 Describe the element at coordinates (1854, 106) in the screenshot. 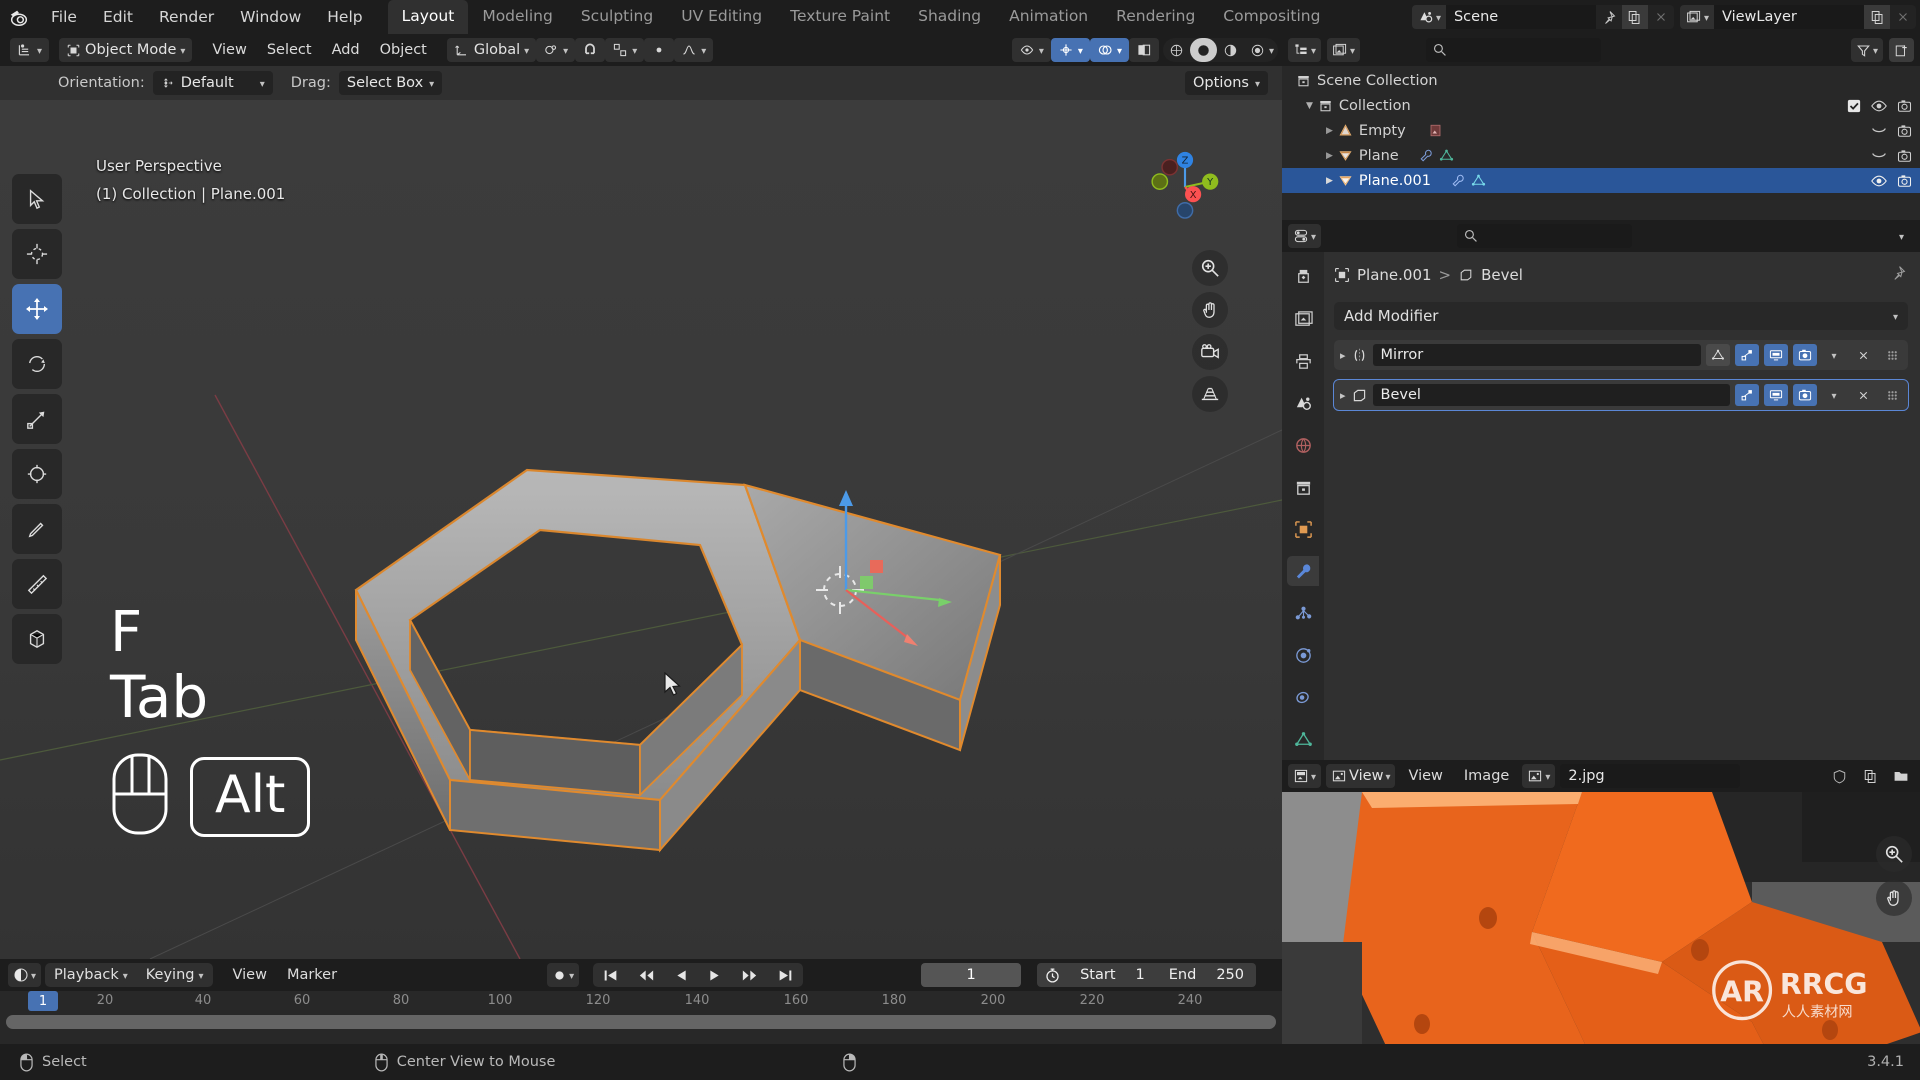

I see `checkbox-checked-icon` at that location.